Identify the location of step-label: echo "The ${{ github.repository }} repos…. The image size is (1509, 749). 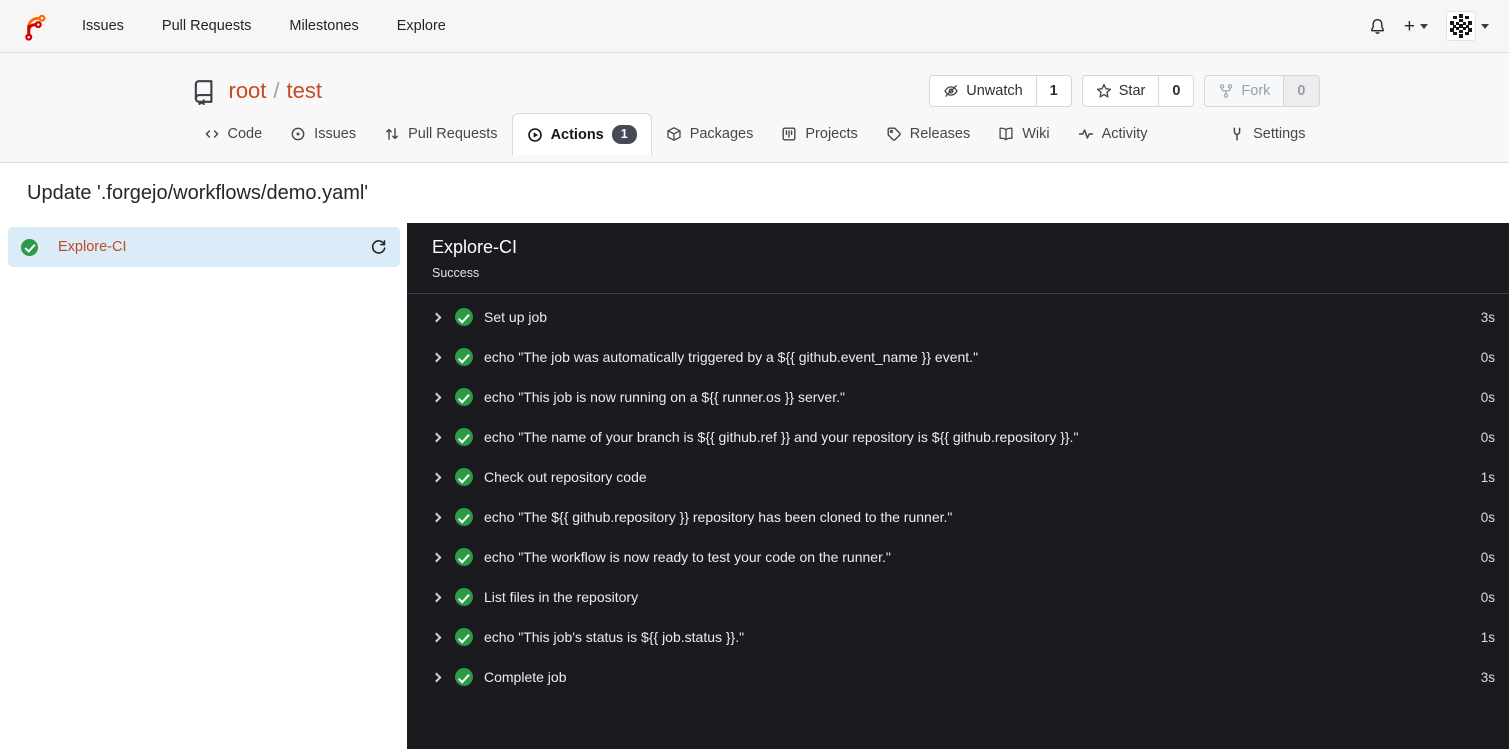
(718, 517).